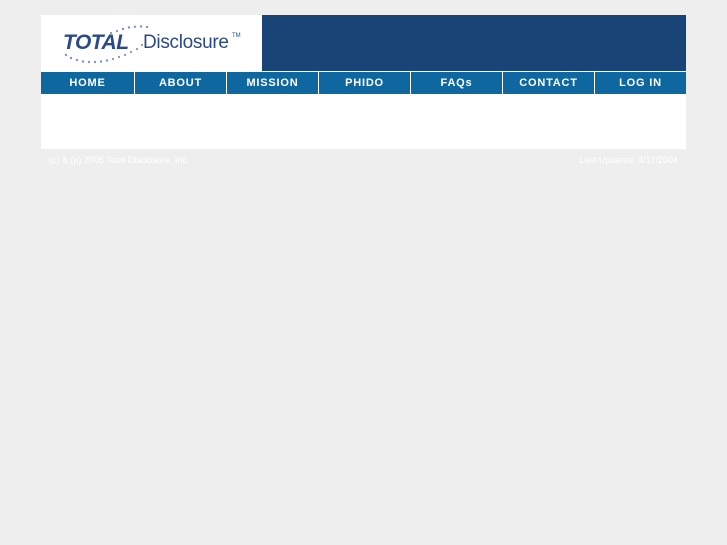 The height and width of the screenshot is (545, 727). I want to click on nav-log-in: LOG IN, so click(640, 83).